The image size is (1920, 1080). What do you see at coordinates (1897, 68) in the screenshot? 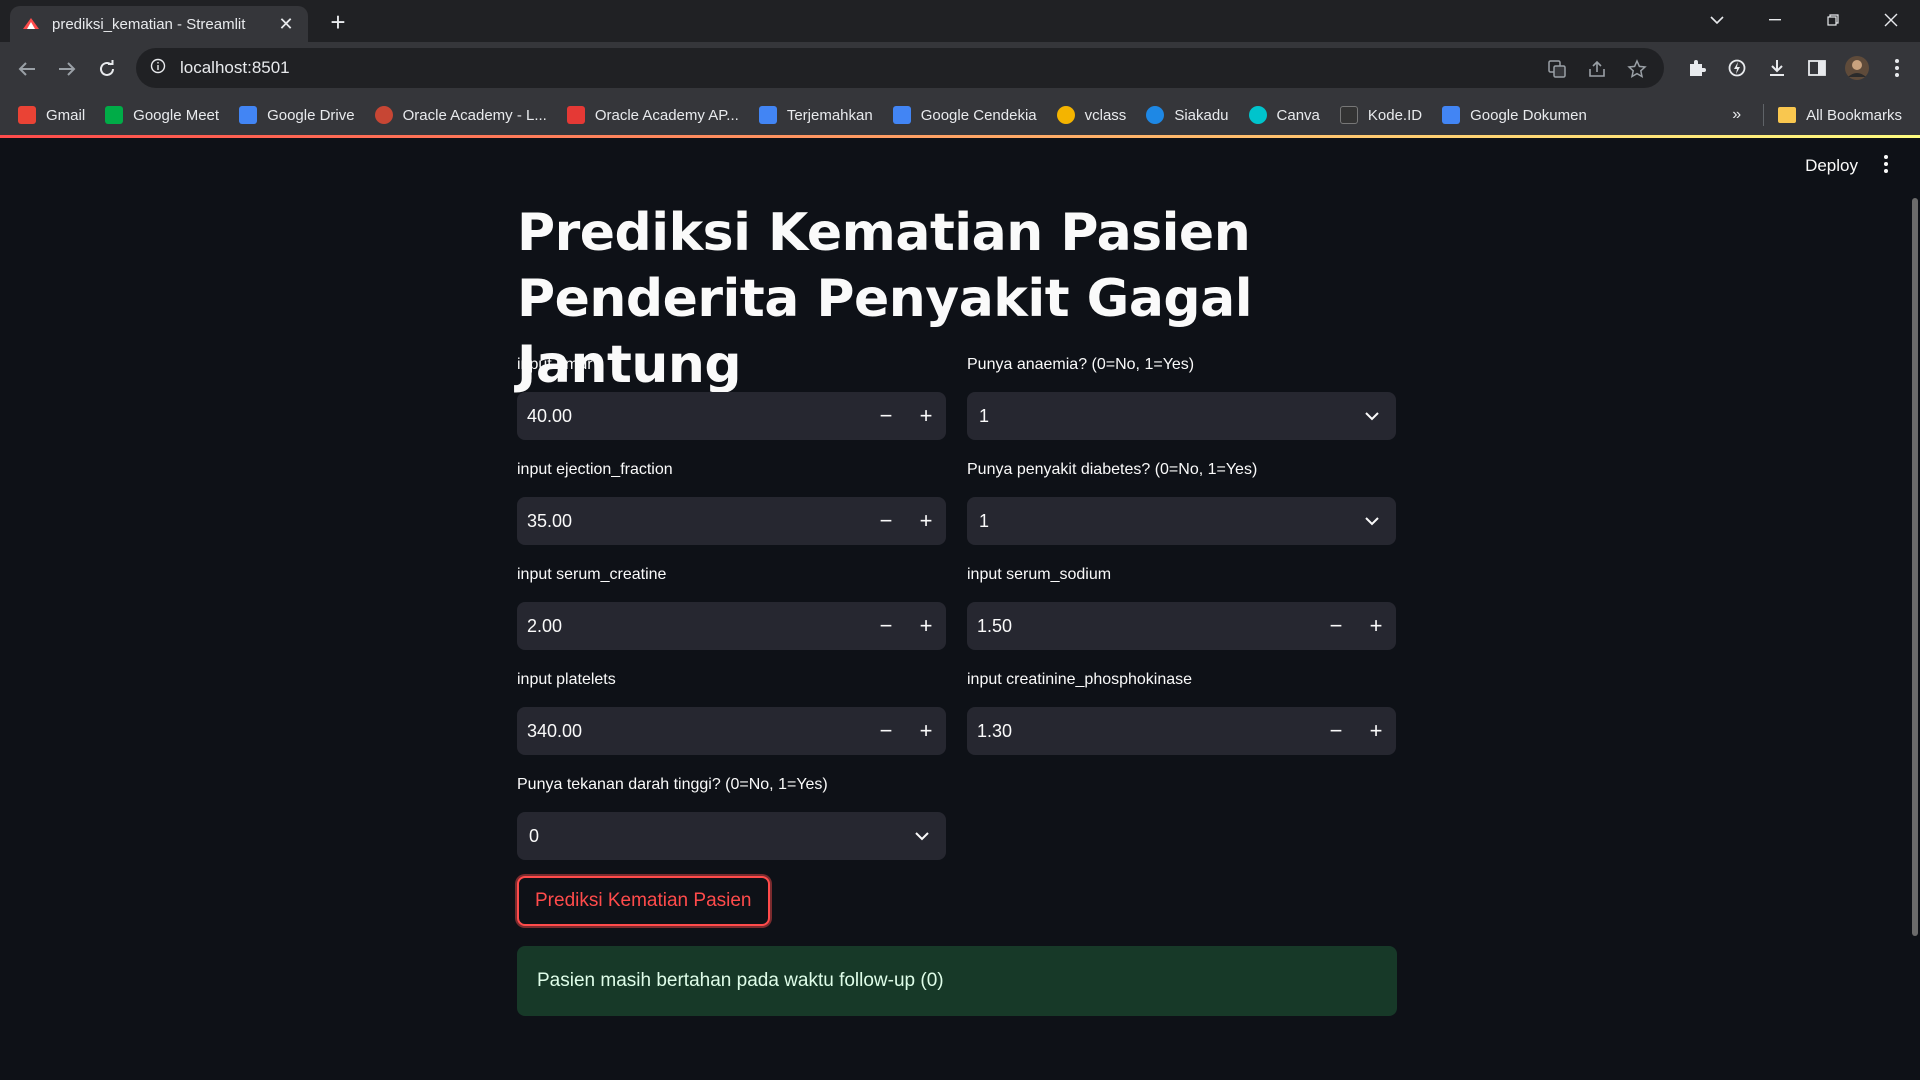
I see `chrome-menu-icon` at bounding box center [1897, 68].